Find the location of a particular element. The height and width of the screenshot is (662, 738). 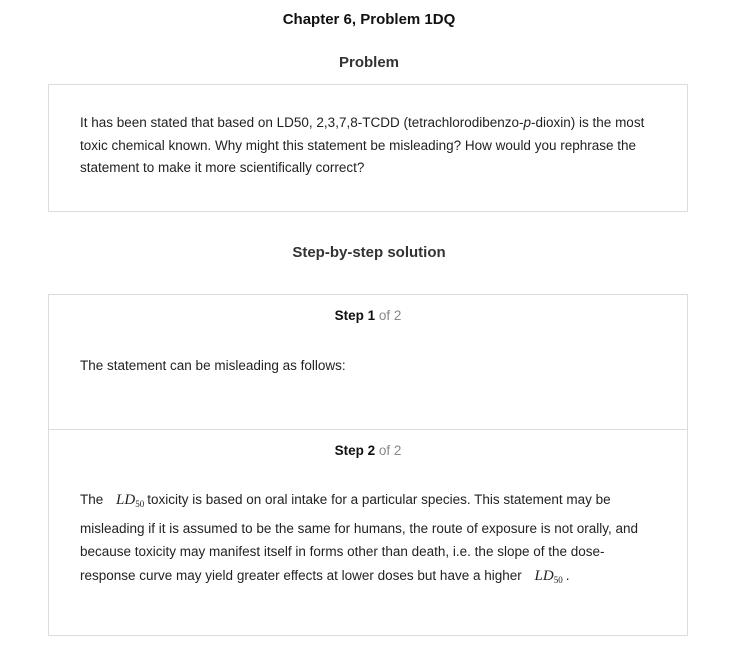

ld50-math-1: LD50 is located at coordinates (130, 500).